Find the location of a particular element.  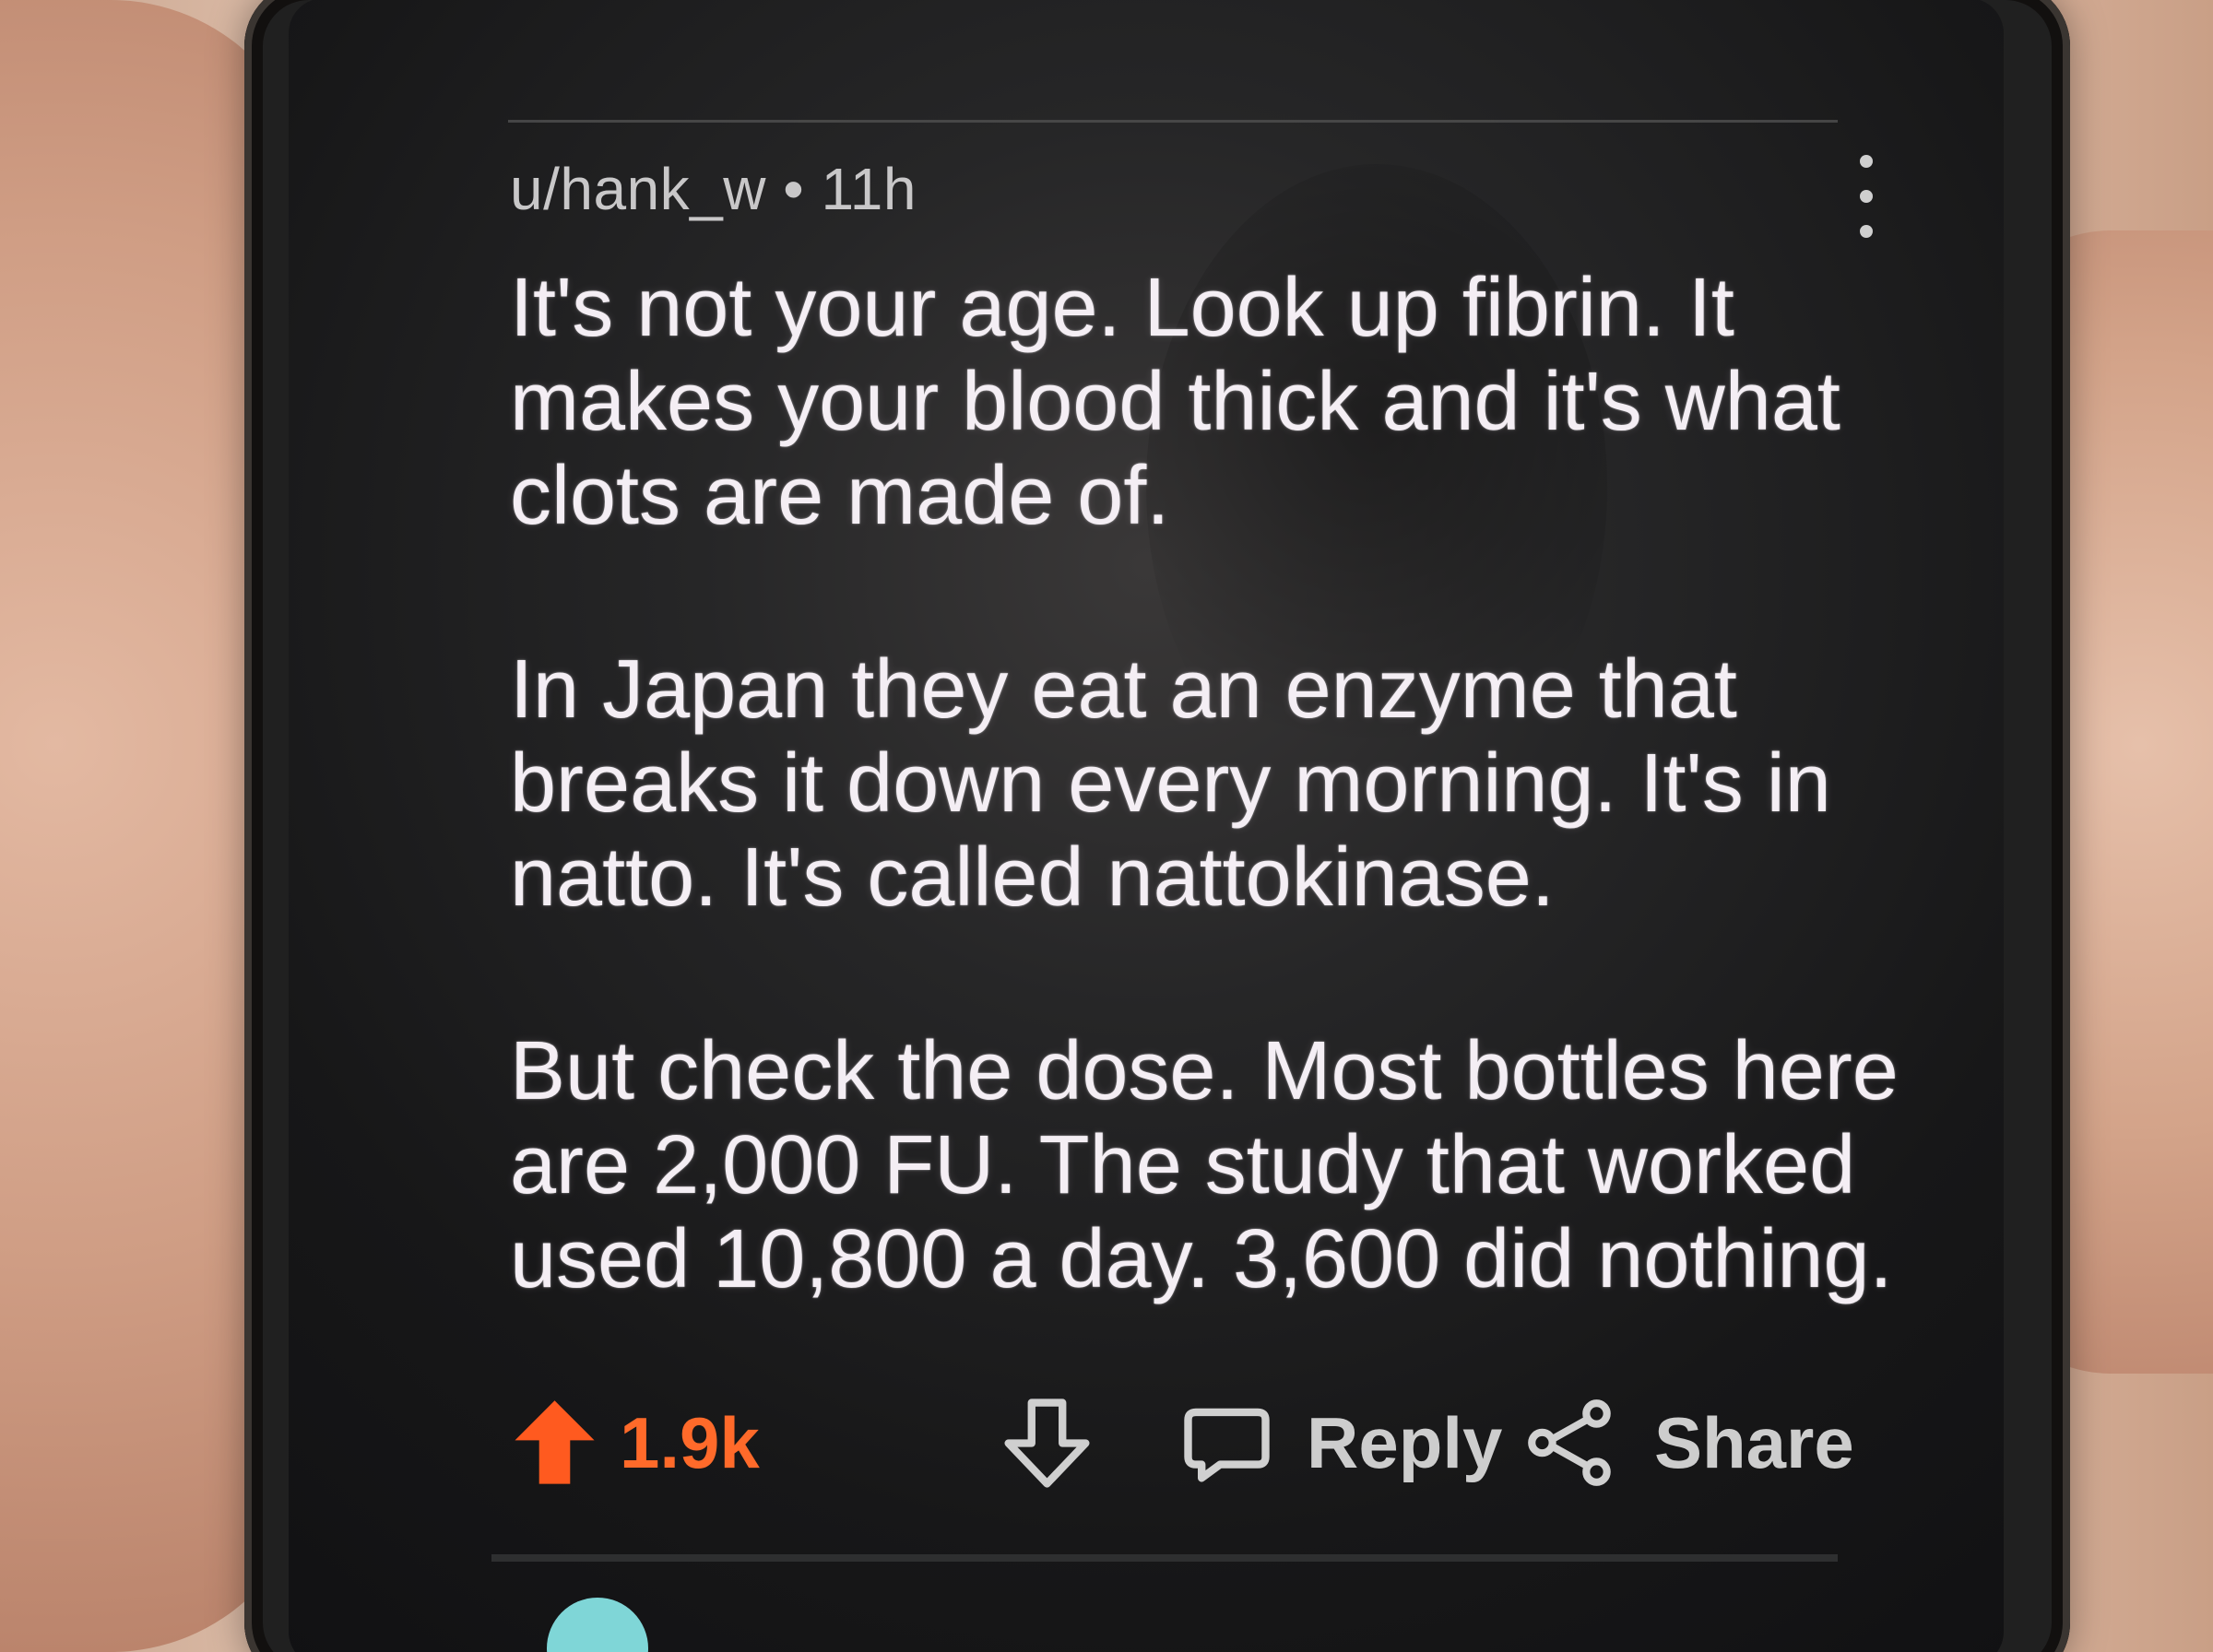

share-label: Share is located at coordinates (1754, 1442).